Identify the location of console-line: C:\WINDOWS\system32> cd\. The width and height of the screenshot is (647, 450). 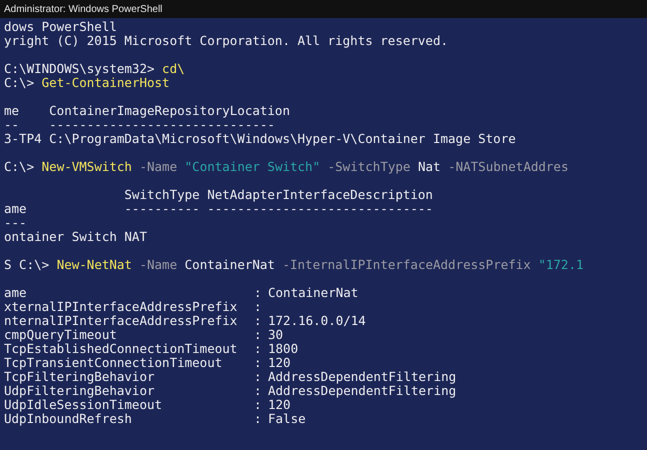
(94, 69).